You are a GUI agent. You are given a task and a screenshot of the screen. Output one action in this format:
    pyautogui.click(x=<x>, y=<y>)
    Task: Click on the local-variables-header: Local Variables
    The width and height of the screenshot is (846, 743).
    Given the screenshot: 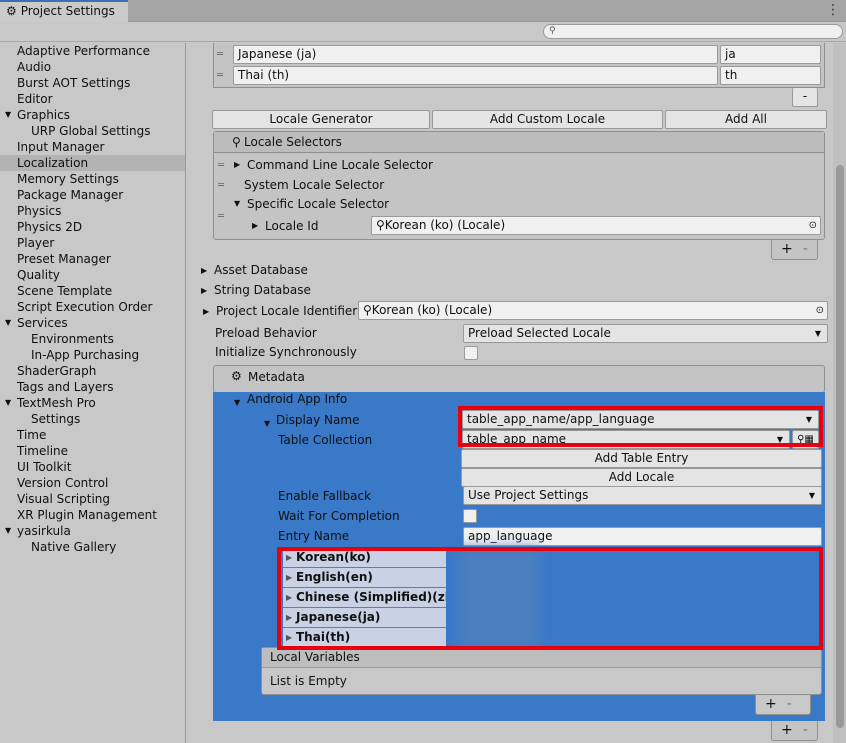 What is the action you would take?
    pyautogui.click(x=541, y=658)
    